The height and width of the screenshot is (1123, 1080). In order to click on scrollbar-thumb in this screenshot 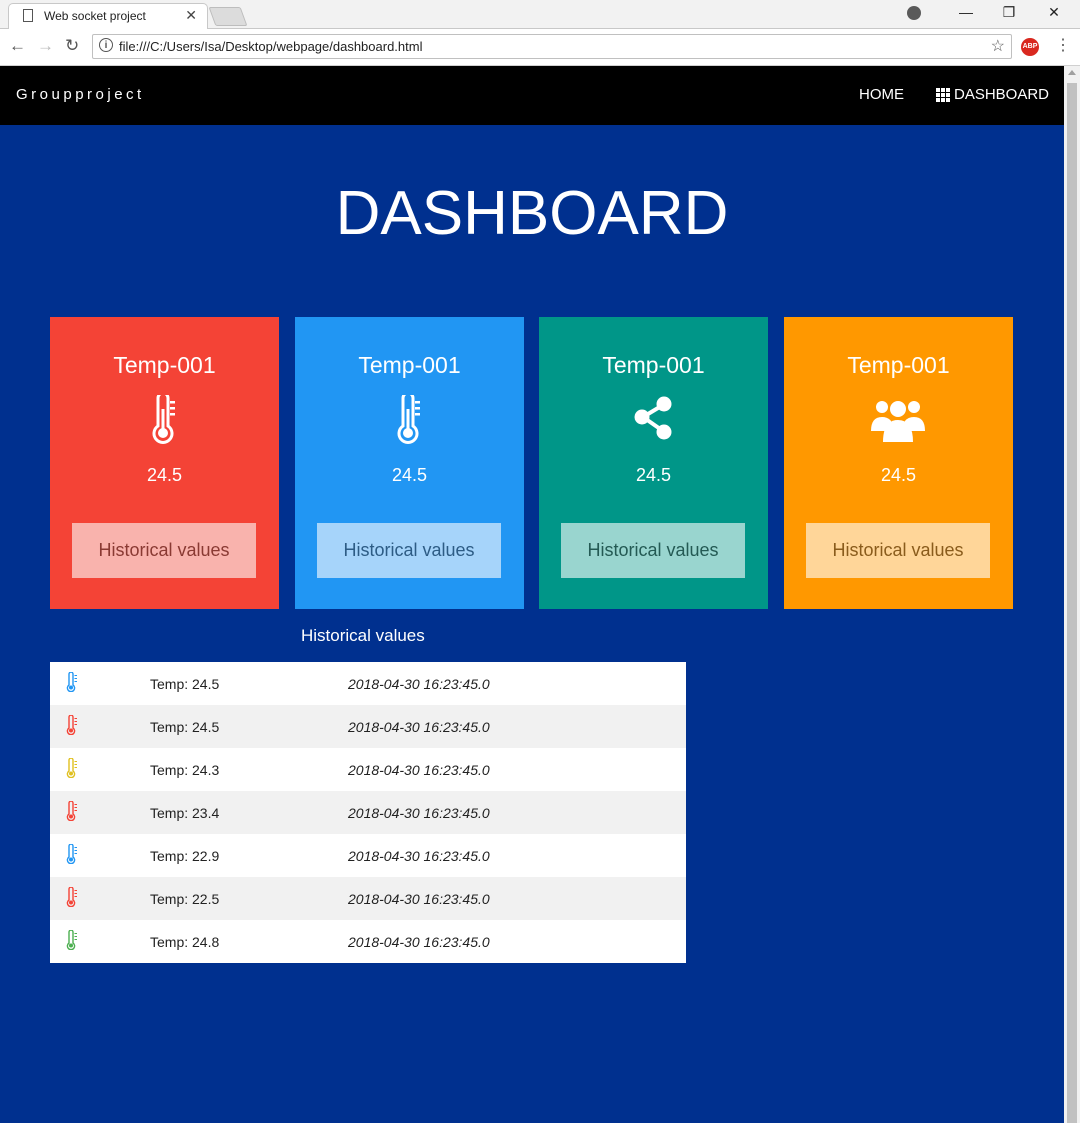, I will do `click(1072, 603)`.